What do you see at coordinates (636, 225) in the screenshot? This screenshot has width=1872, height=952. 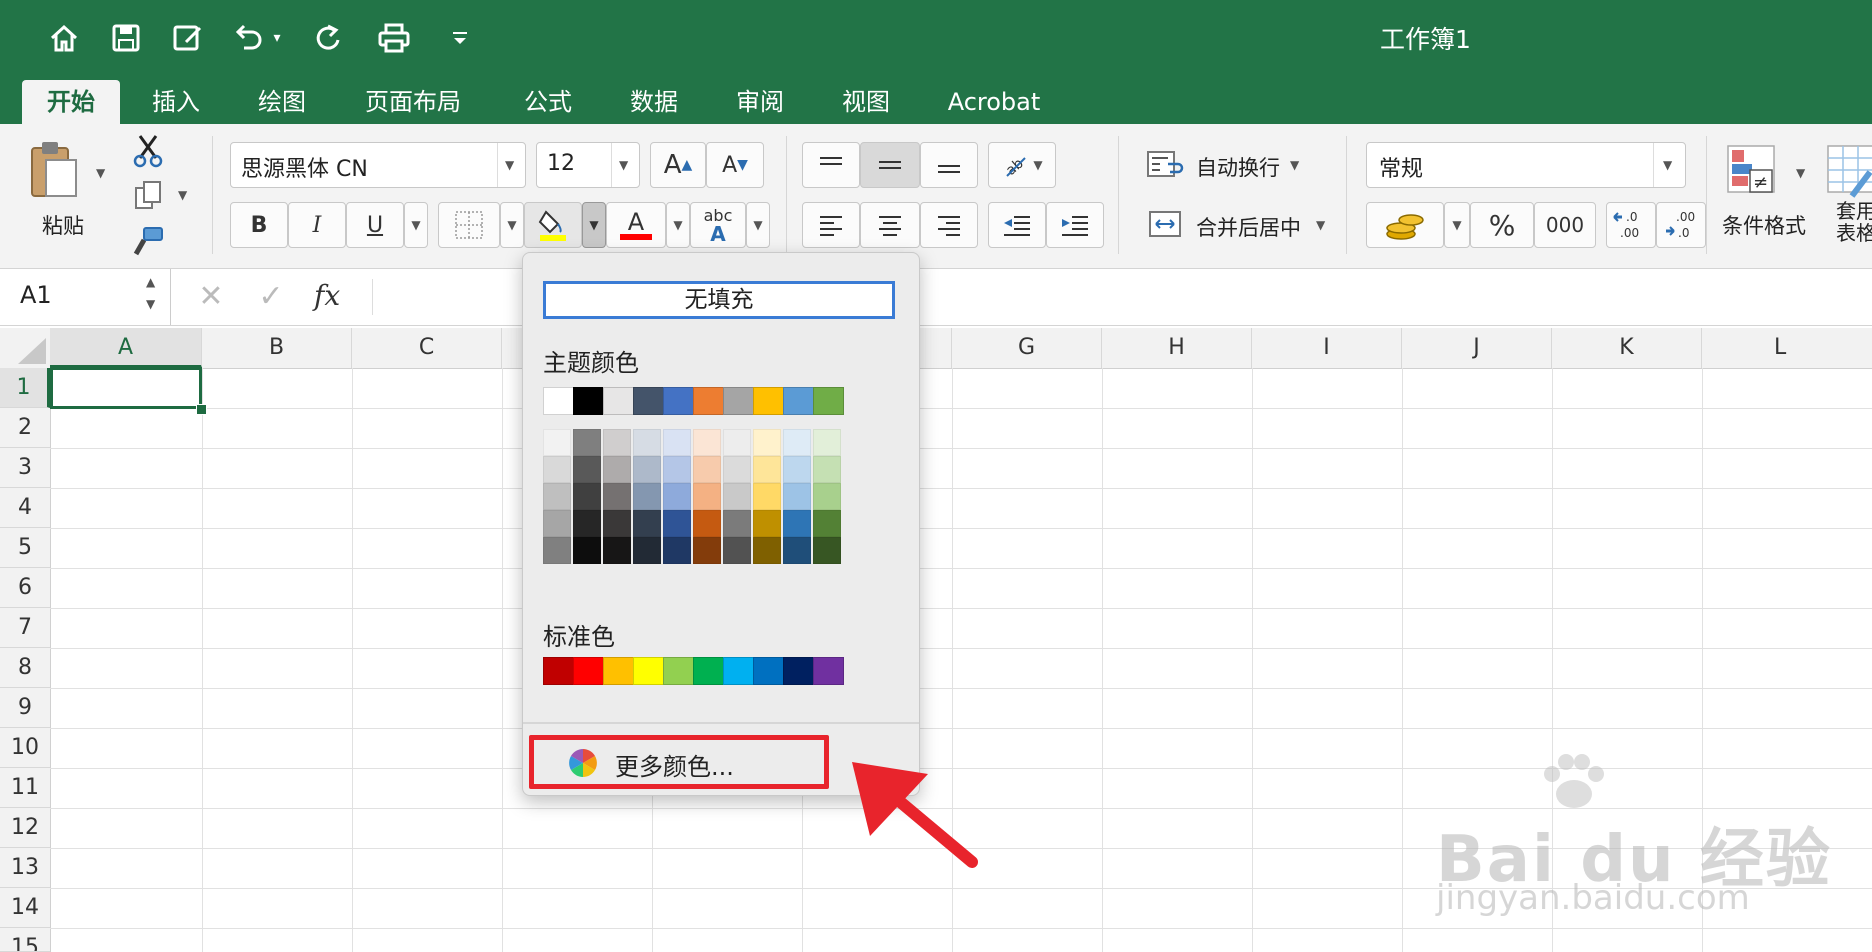 I see `font-color-button: A` at bounding box center [636, 225].